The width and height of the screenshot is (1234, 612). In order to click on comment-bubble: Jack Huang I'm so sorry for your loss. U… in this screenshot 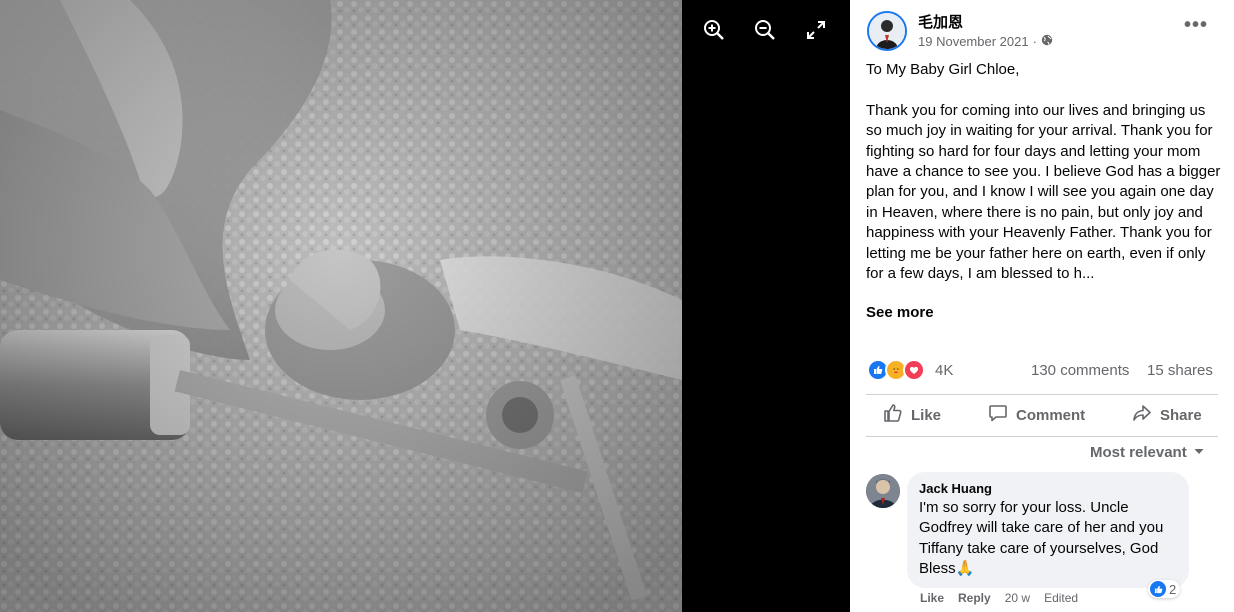, I will do `click(1048, 530)`.